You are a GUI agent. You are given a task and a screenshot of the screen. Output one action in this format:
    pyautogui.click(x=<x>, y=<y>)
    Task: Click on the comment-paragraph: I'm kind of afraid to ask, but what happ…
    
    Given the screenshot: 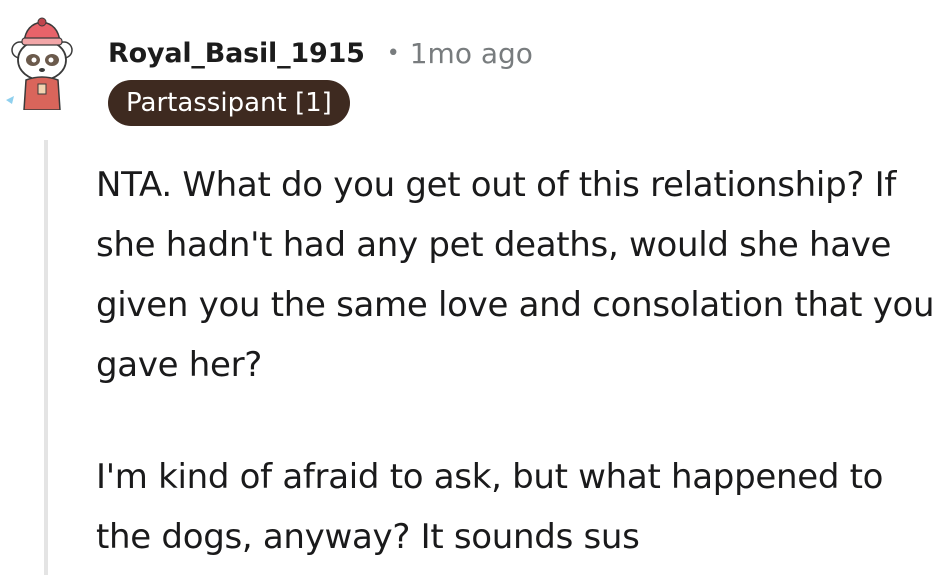 What is the action you would take?
    pyautogui.click(x=490, y=507)
    